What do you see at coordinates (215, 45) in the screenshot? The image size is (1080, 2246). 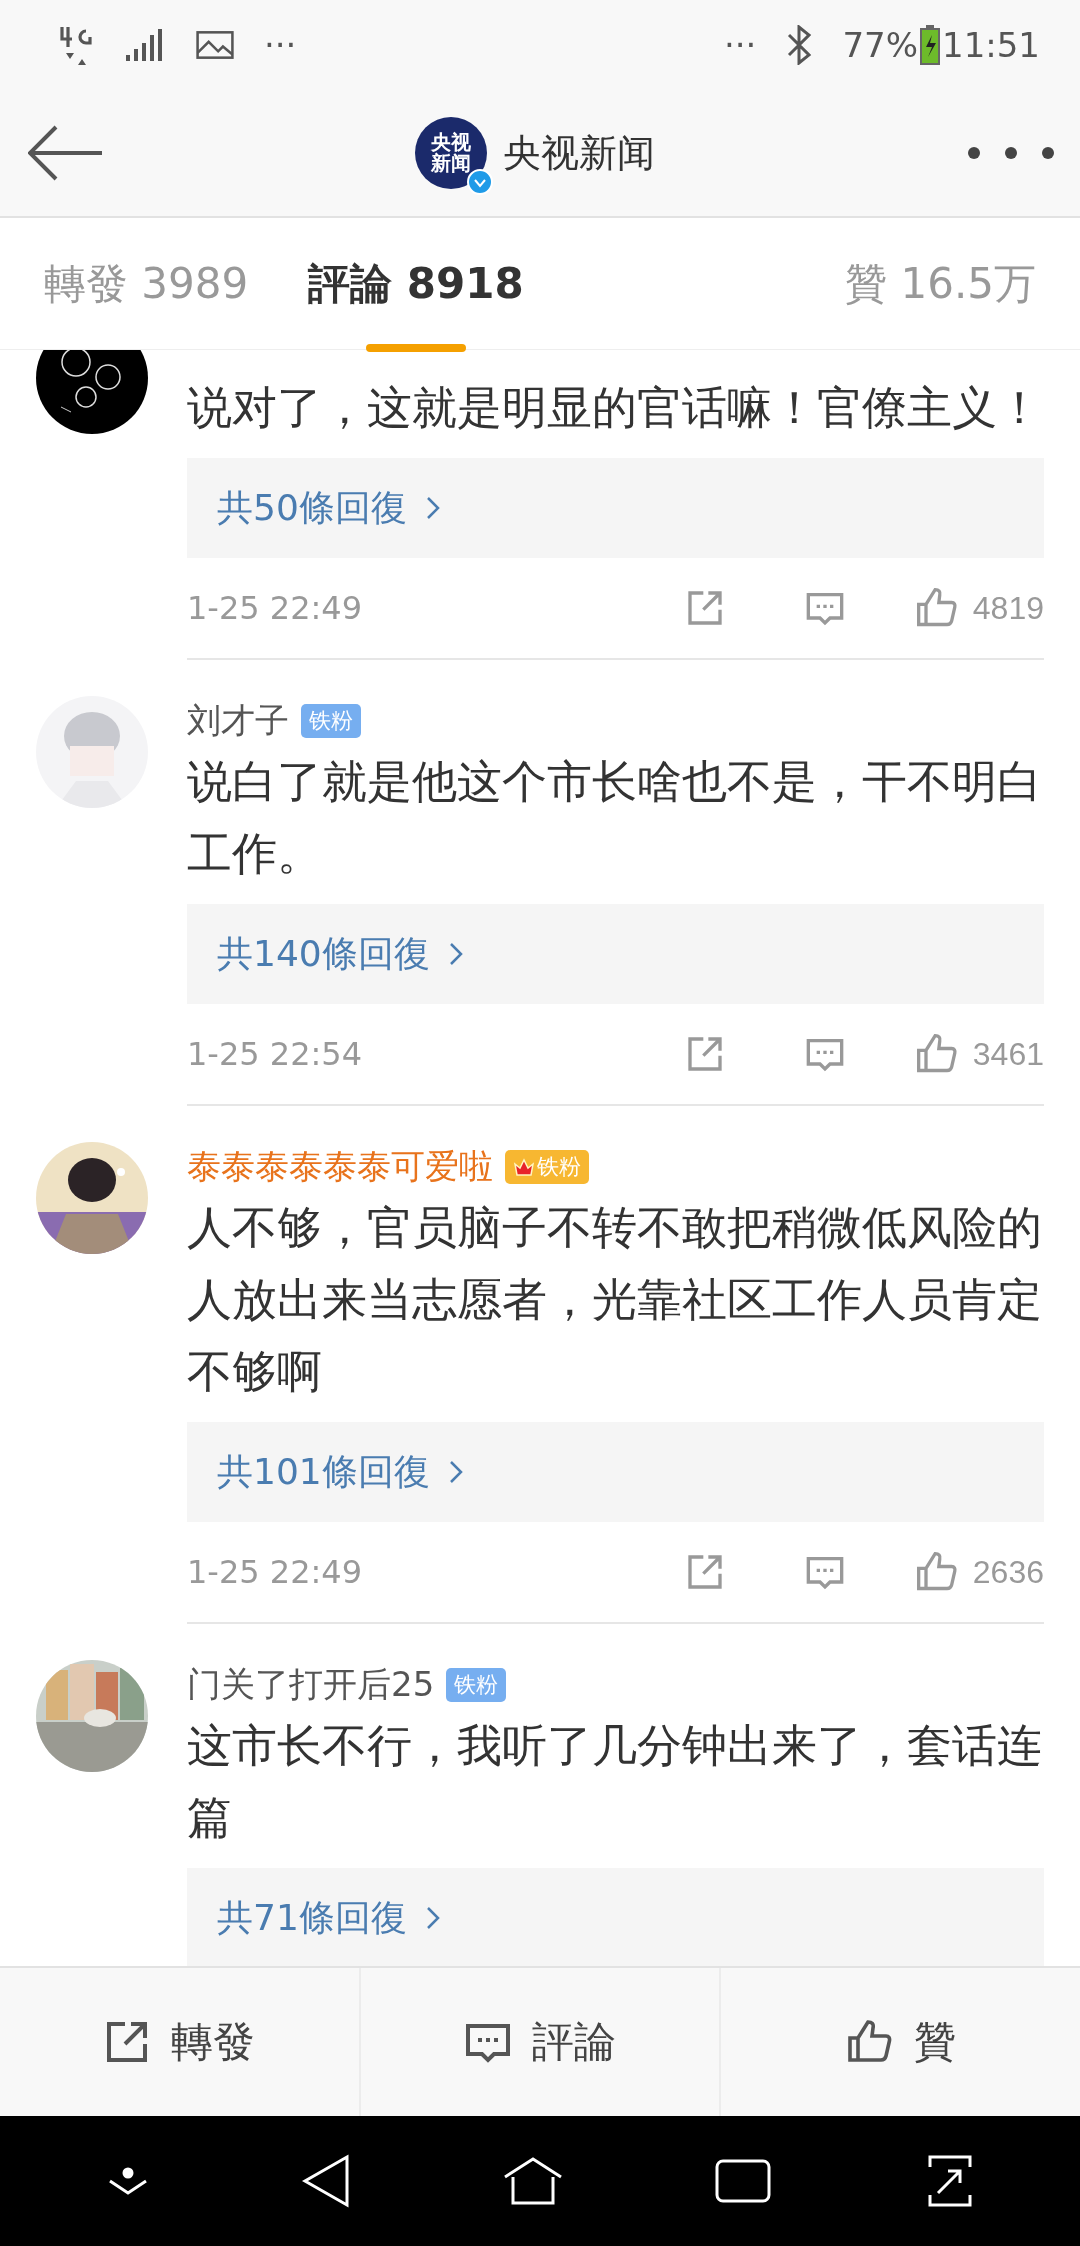 I see `image-icon` at bounding box center [215, 45].